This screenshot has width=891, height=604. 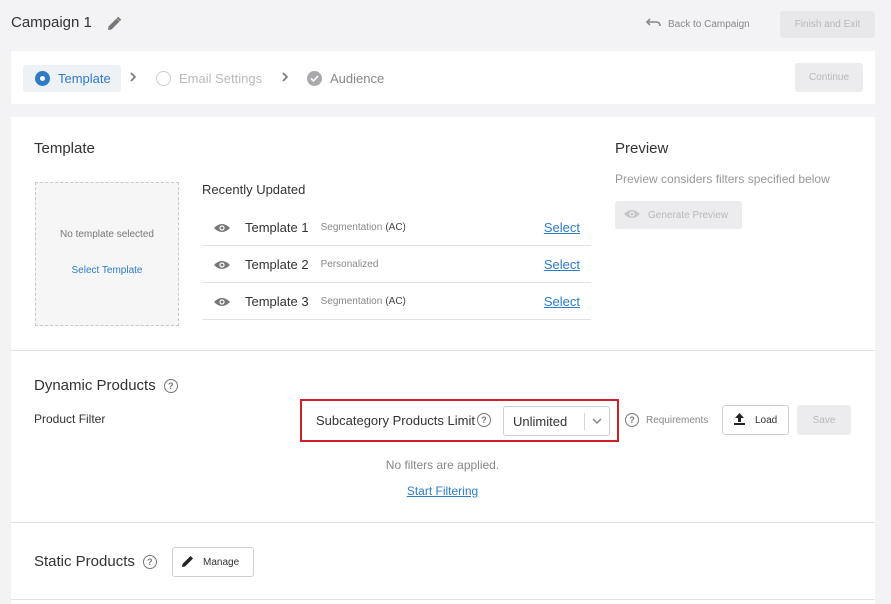 I want to click on template-name: Template 1, so click(x=277, y=227).